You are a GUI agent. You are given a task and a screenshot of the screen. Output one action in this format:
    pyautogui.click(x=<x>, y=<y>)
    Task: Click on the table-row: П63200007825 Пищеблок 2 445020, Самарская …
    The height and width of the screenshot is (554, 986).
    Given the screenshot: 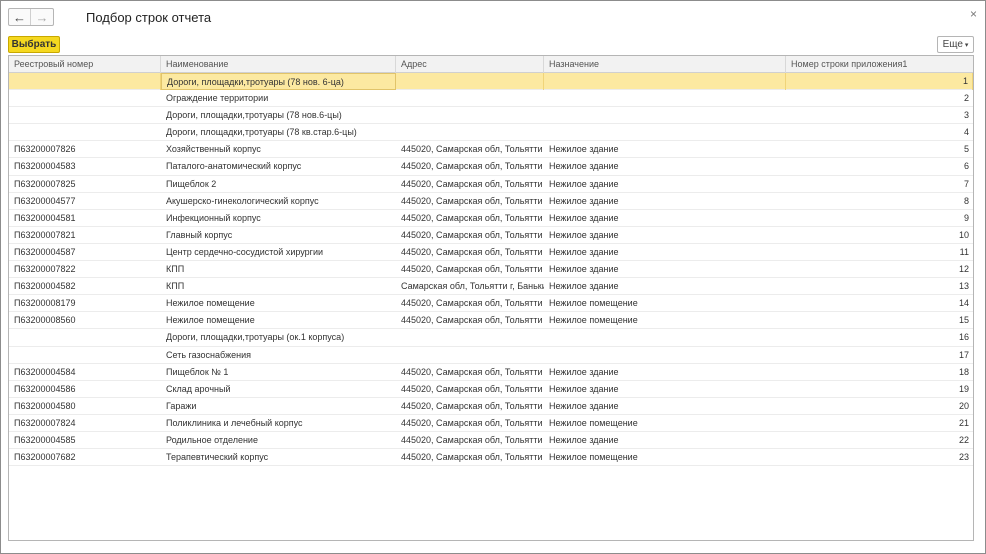 What is the action you would take?
    pyautogui.click(x=491, y=184)
    